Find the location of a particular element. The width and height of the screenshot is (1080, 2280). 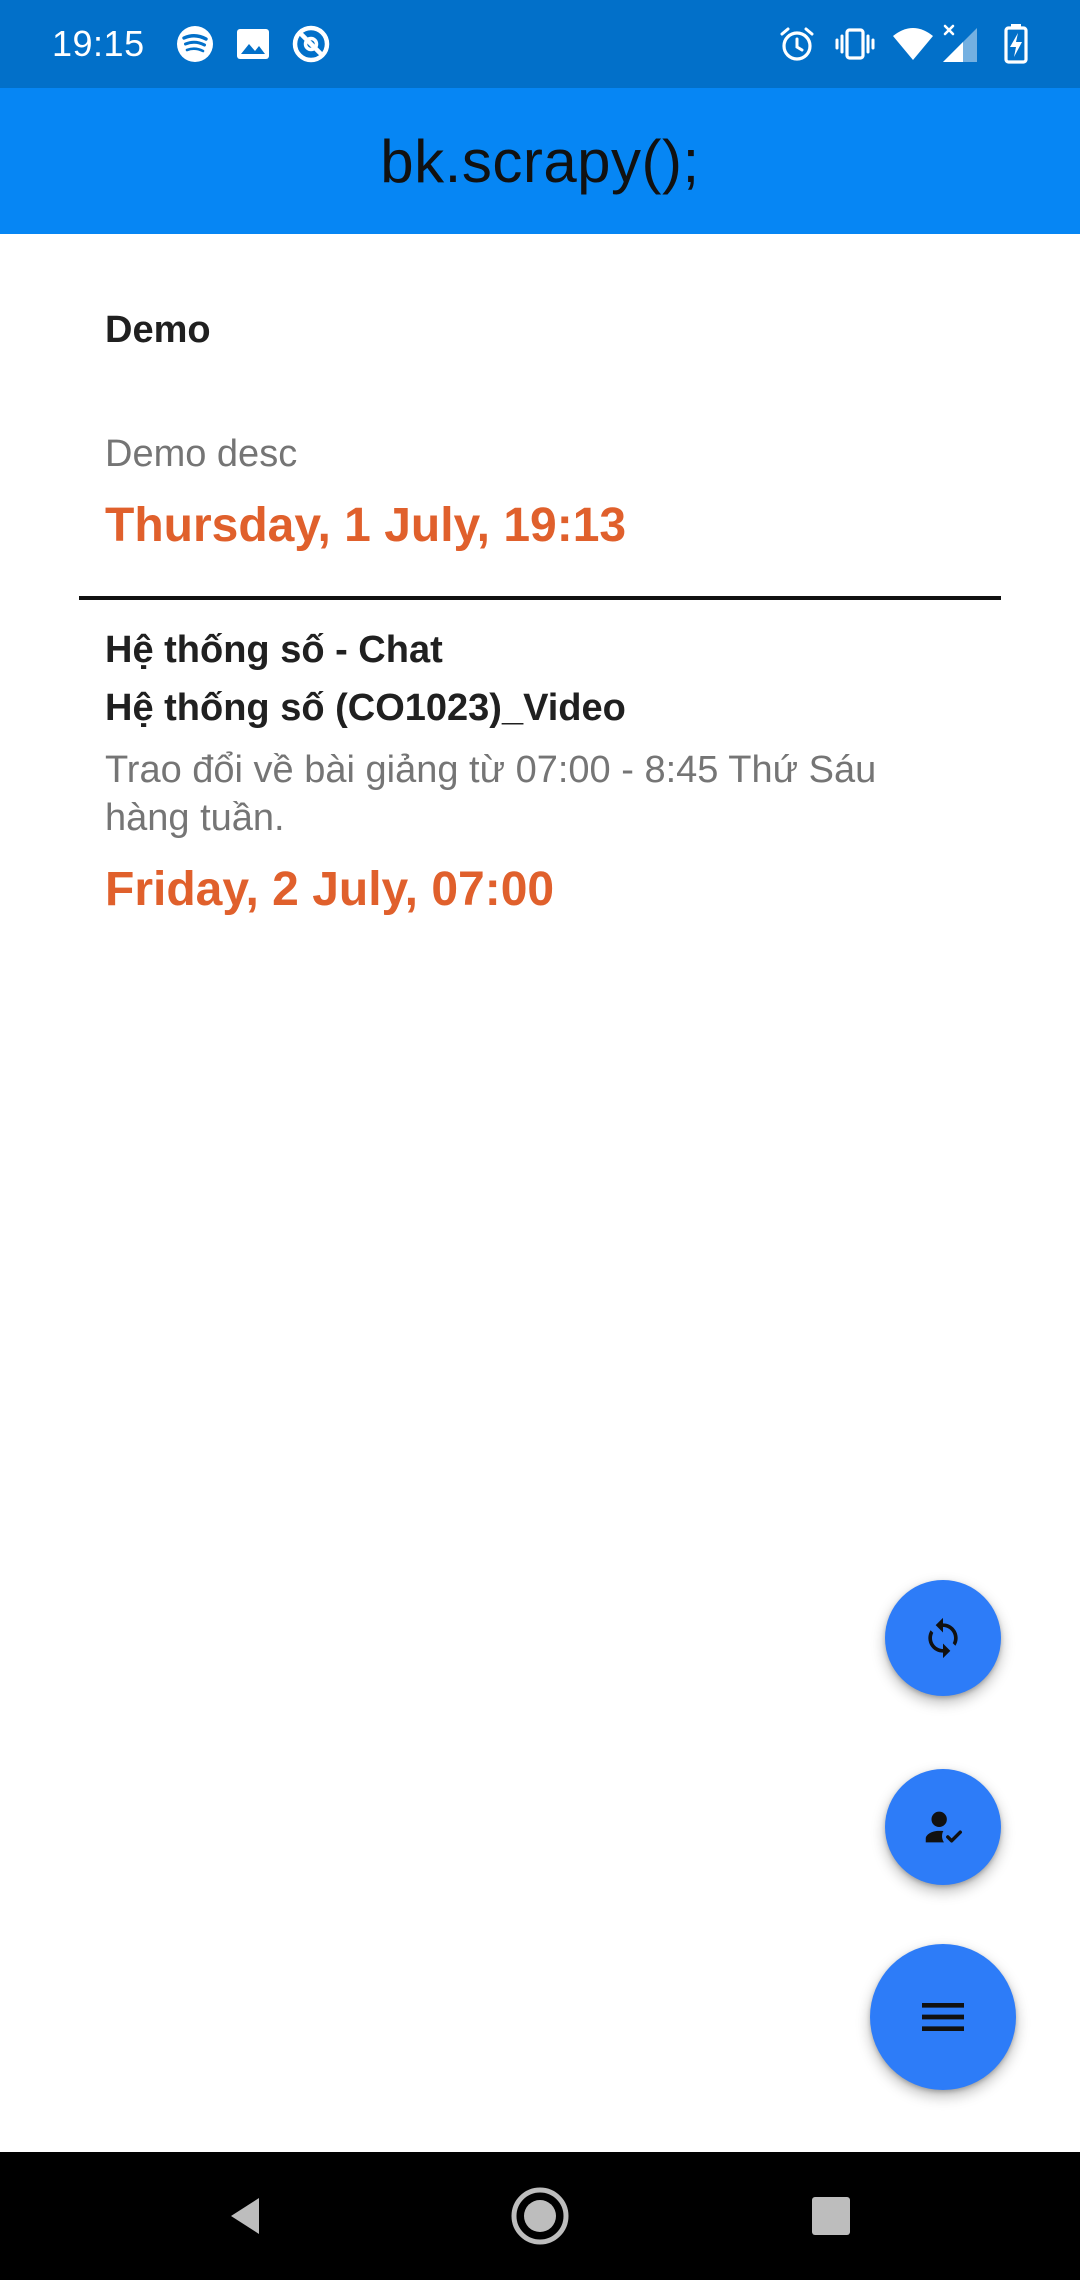

status-time: 19:15 is located at coordinates (98, 43).